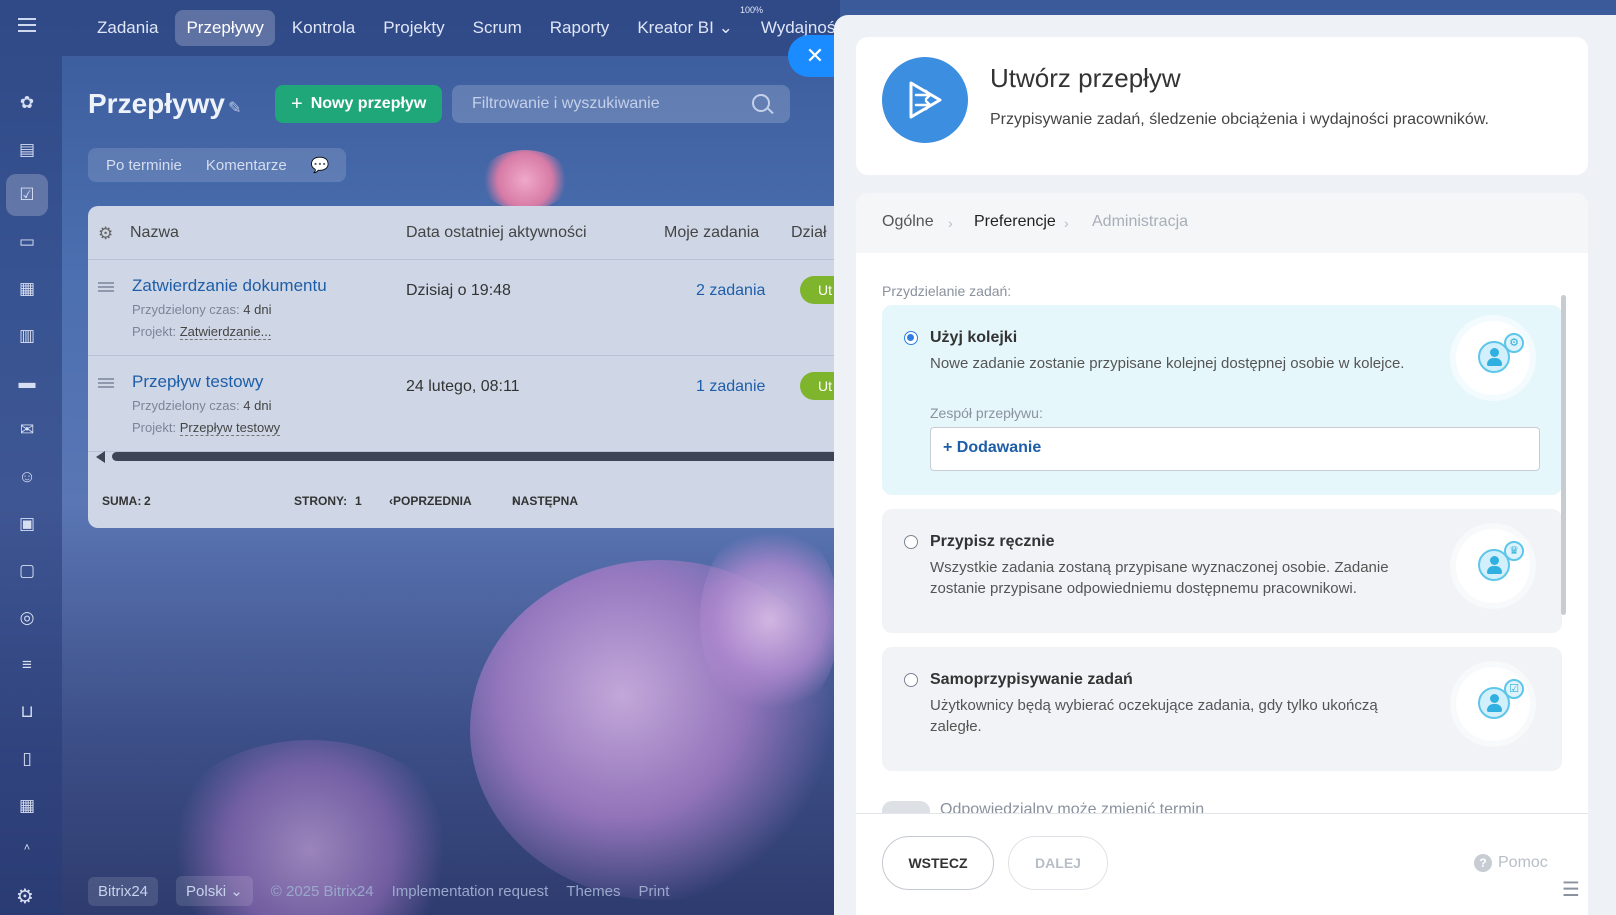 The image size is (1616, 915). What do you see at coordinates (545, 501) in the screenshot?
I see `next-page-button: NASTĘPNA ›` at bounding box center [545, 501].